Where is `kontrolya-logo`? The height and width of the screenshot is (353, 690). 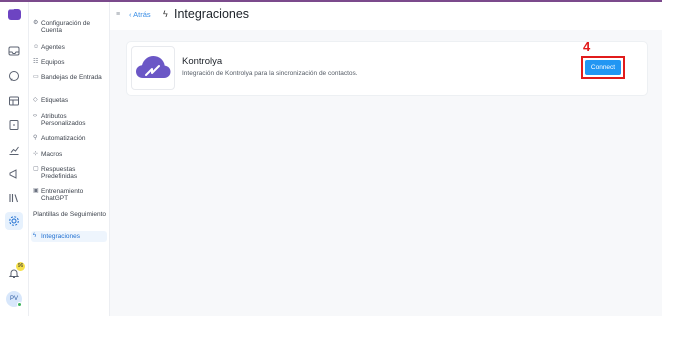
kontrolya-logo is located at coordinates (153, 68).